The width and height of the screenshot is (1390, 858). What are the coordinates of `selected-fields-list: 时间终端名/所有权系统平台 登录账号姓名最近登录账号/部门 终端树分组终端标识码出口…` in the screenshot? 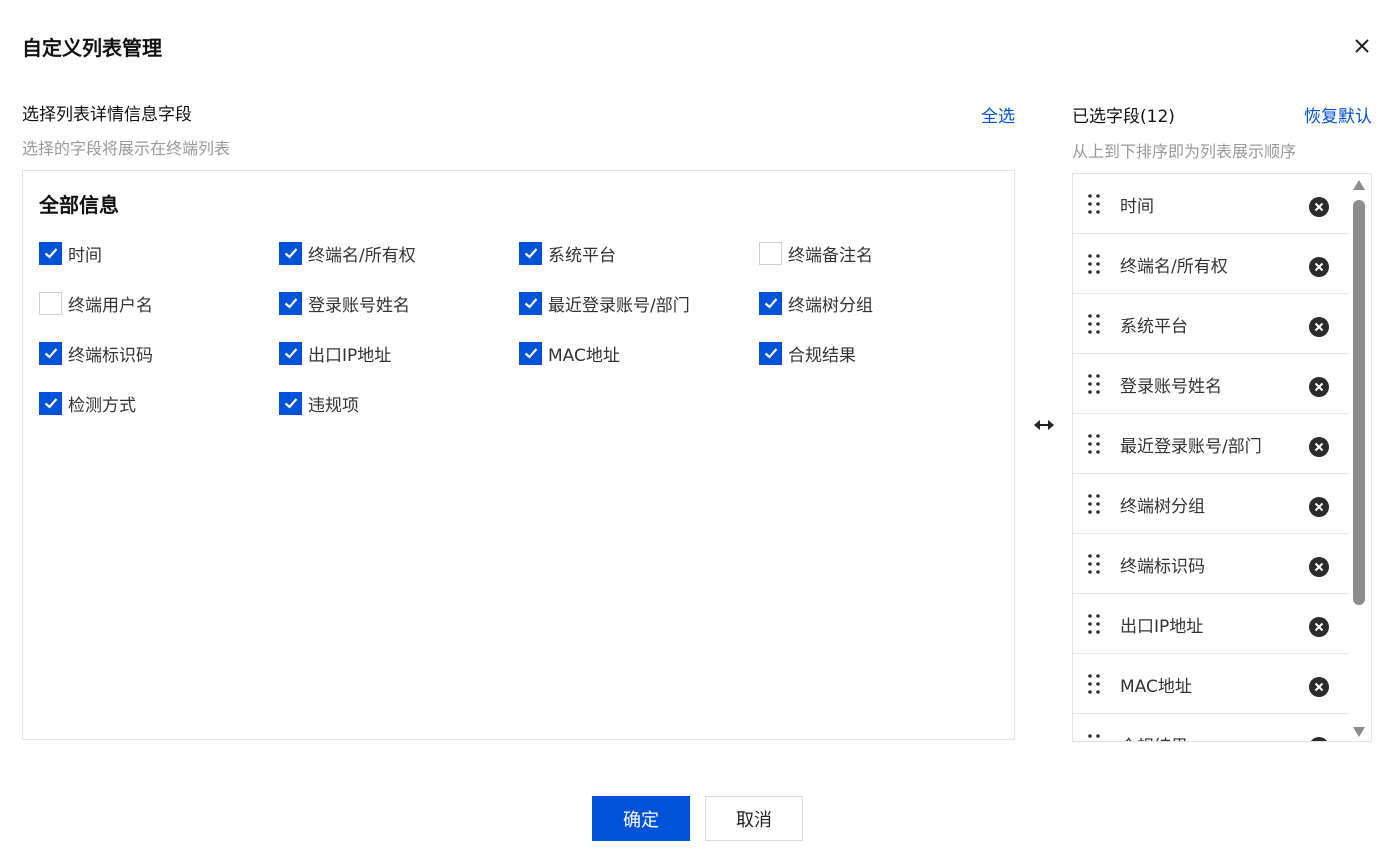 It's located at (1211, 457).